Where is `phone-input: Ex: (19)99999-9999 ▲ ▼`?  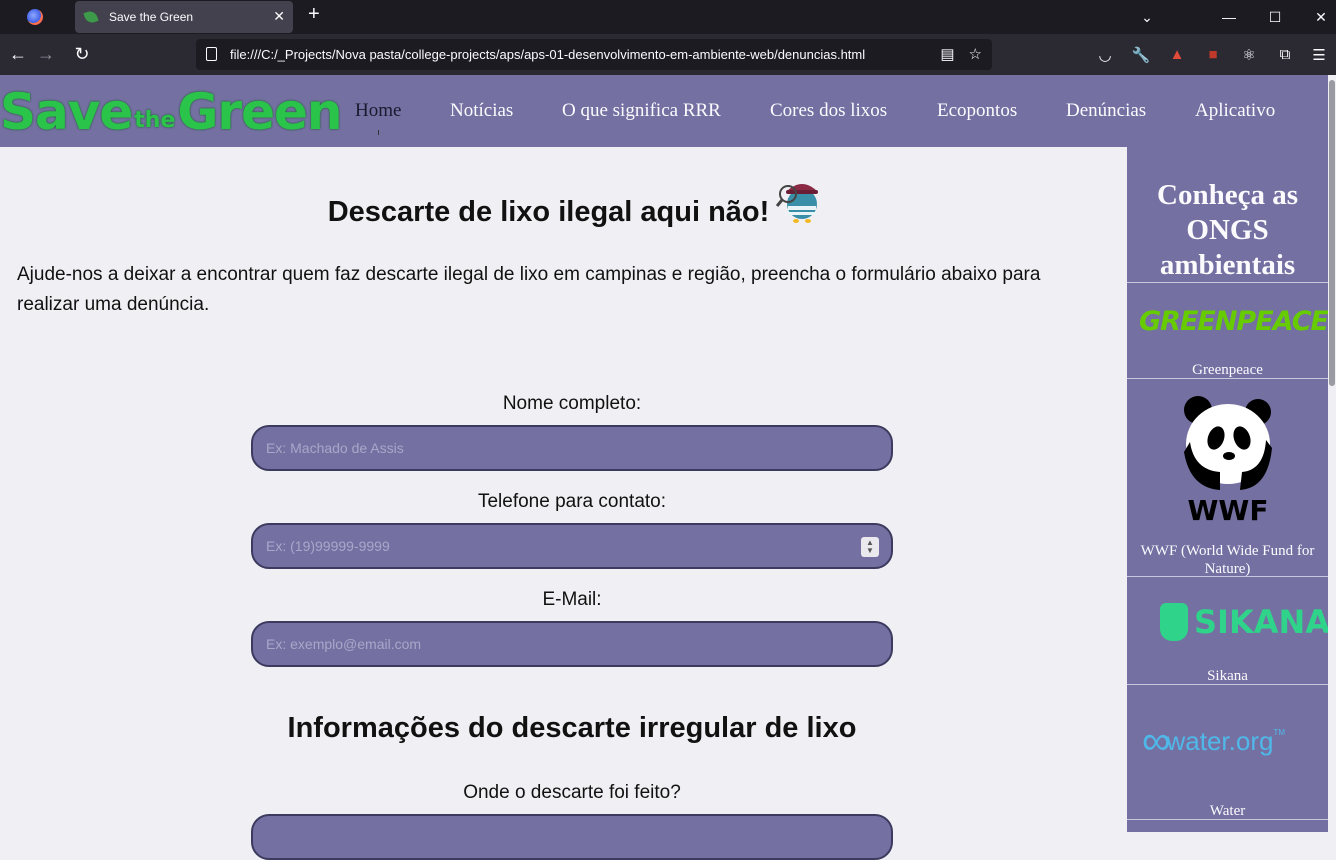
phone-input: Ex: (19)99999-9999 ▲ ▼ is located at coordinates (572, 546).